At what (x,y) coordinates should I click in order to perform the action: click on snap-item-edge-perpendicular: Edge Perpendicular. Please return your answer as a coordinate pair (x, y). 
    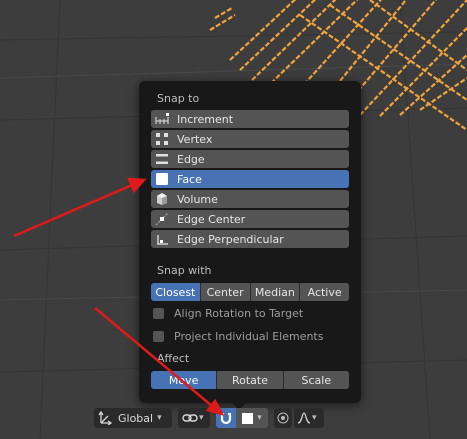
    Looking at the image, I should click on (250, 239).